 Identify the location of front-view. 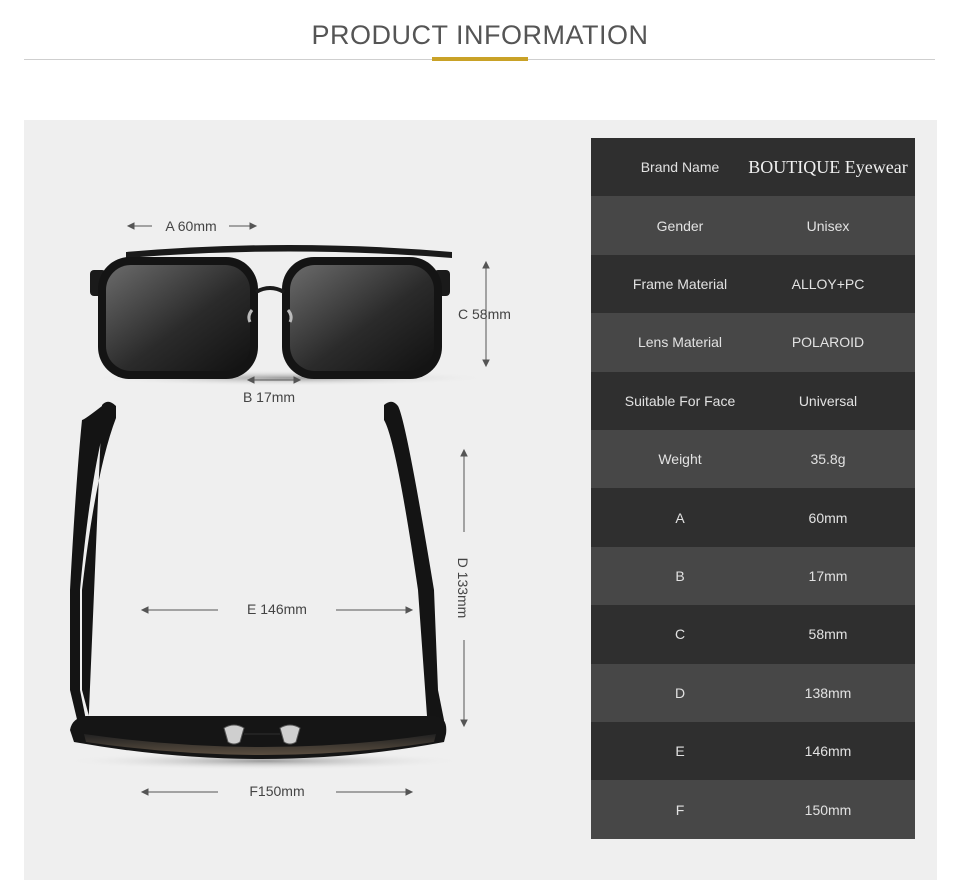
(289, 315).